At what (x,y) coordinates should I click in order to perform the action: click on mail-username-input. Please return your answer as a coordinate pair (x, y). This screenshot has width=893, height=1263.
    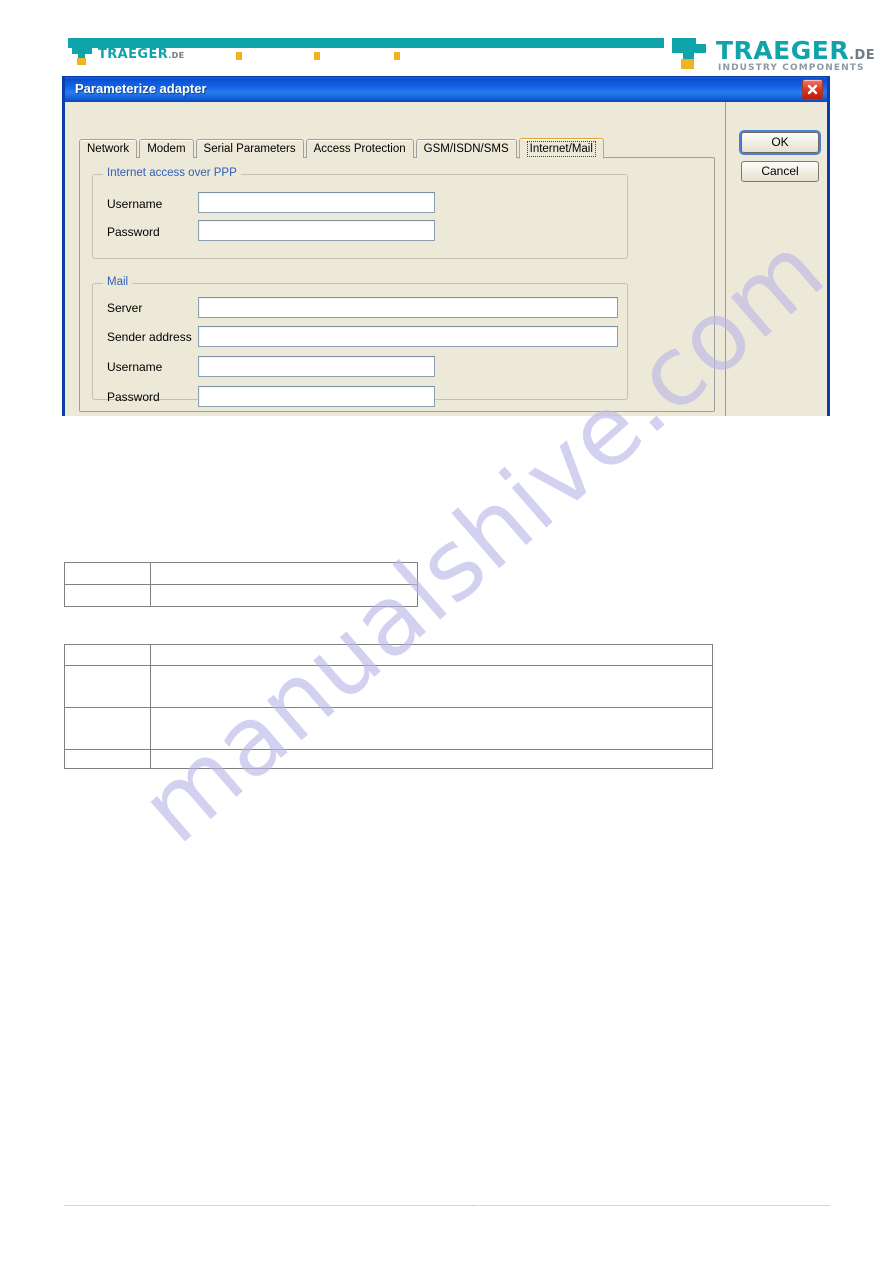
    Looking at the image, I should click on (316, 366).